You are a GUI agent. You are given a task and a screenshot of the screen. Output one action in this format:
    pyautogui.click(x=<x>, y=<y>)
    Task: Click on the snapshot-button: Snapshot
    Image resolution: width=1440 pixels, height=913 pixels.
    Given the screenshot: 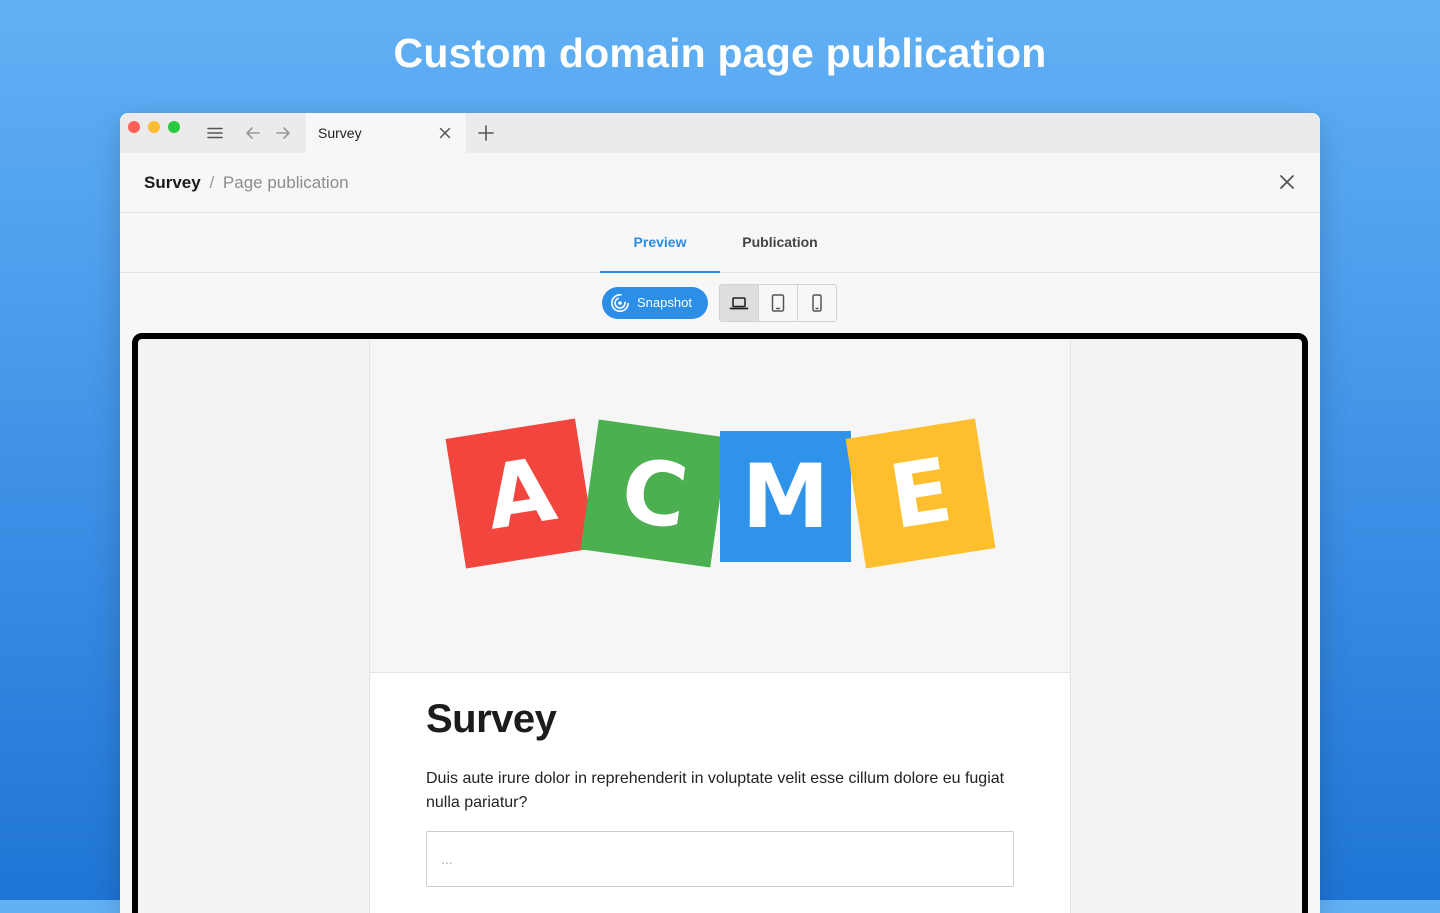 What is the action you would take?
    pyautogui.click(x=655, y=303)
    